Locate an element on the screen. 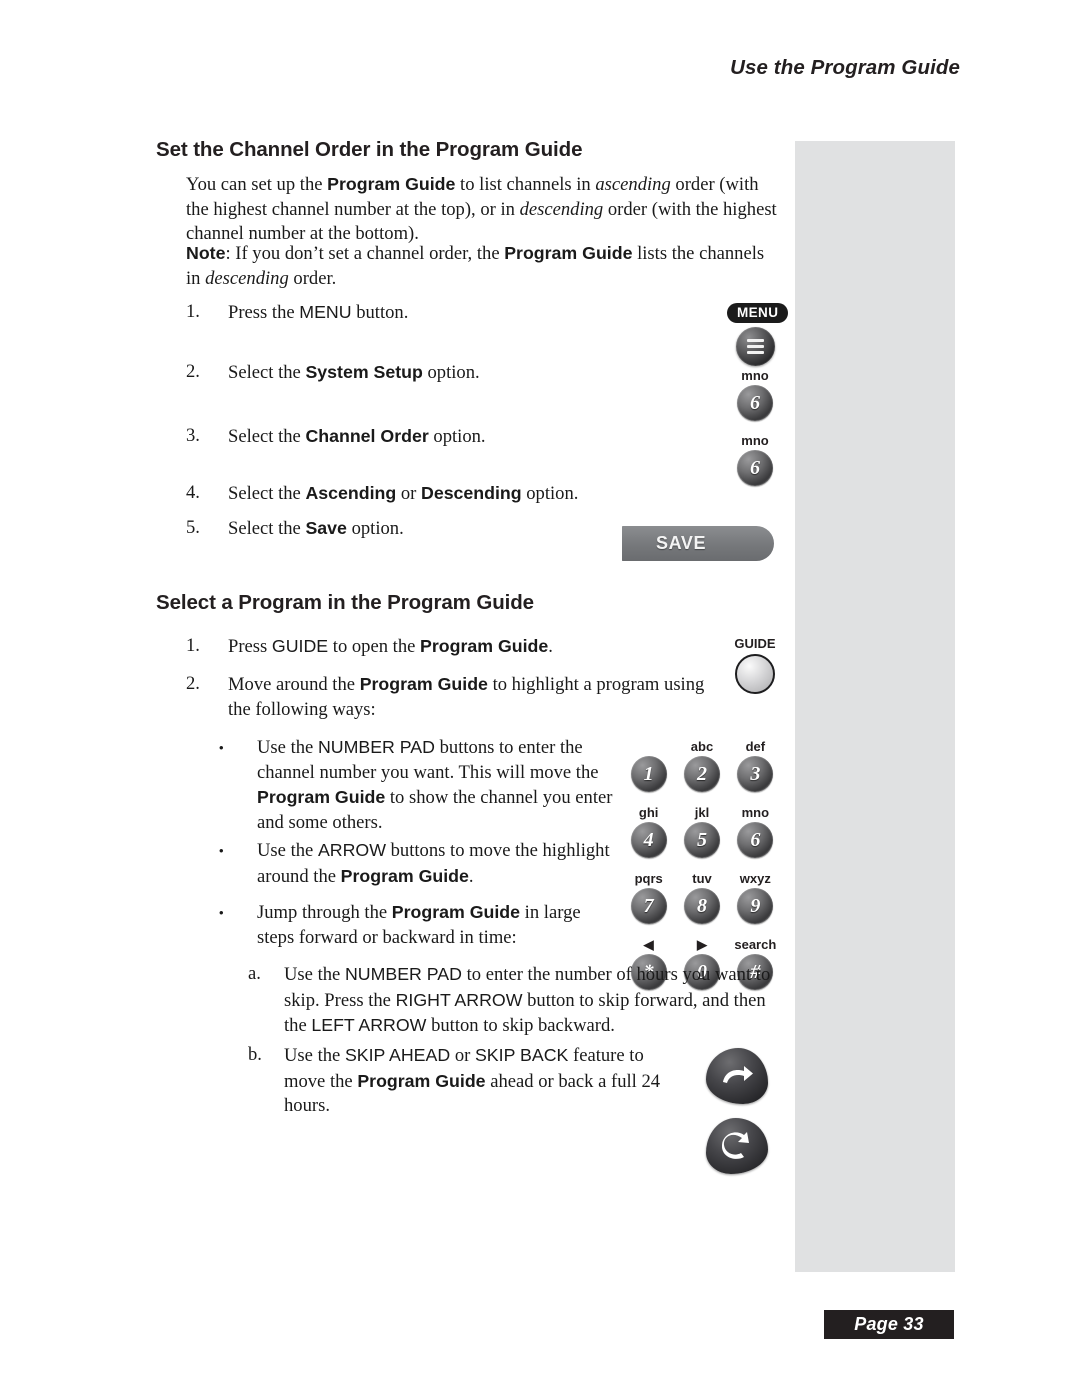 This screenshot has height=1397, width=1080. key-letters: ◀ is located at coordinates (648, 944).